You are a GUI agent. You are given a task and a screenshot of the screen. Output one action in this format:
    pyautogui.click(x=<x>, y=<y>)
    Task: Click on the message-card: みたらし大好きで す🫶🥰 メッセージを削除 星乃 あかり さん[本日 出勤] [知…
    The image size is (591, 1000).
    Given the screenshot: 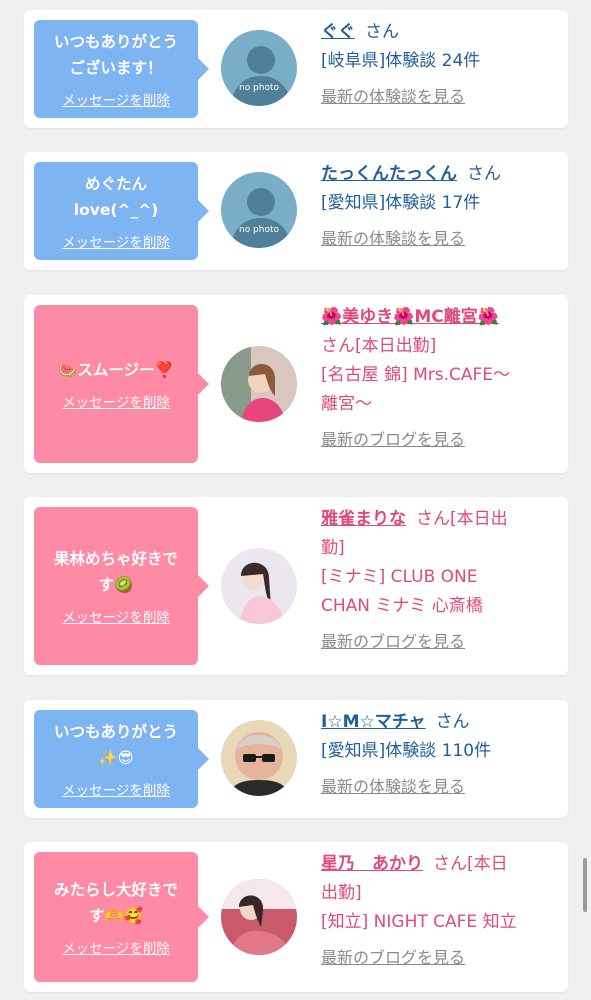 What is the action you would take?
    pyautogui.click(x=296, y=917)
    